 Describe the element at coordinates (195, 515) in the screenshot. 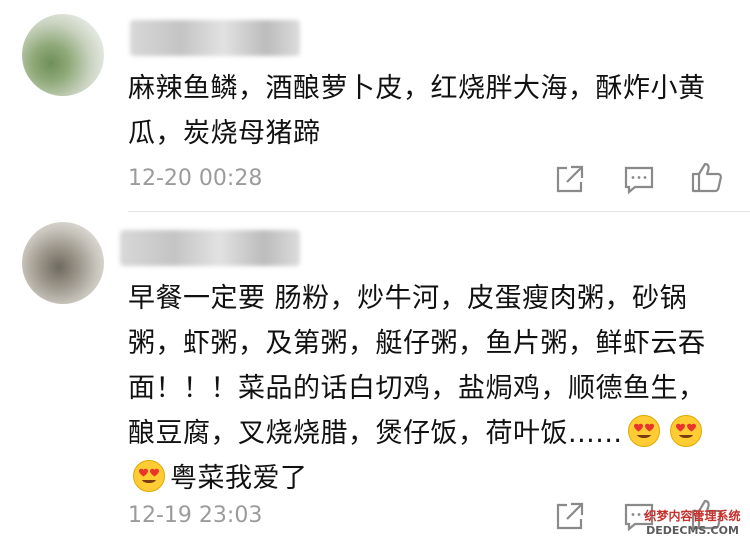

I see `comment-timestamp: 12-19 23:03` at that location.